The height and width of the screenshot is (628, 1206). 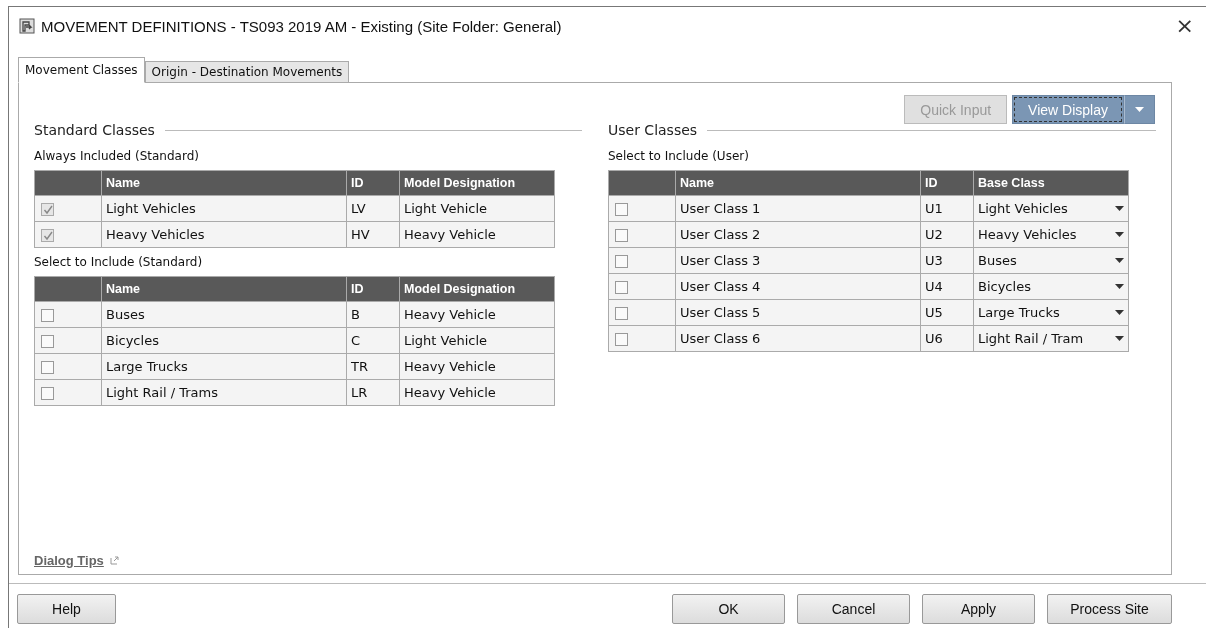 I want to click on table-label: Select to Include (Standard), so click(x=119, y=262).